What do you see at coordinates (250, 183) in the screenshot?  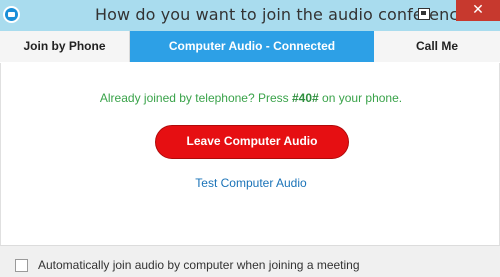 I see `test-computer-audio-link: Test Computer Audio` at bounding box center [250, 183].